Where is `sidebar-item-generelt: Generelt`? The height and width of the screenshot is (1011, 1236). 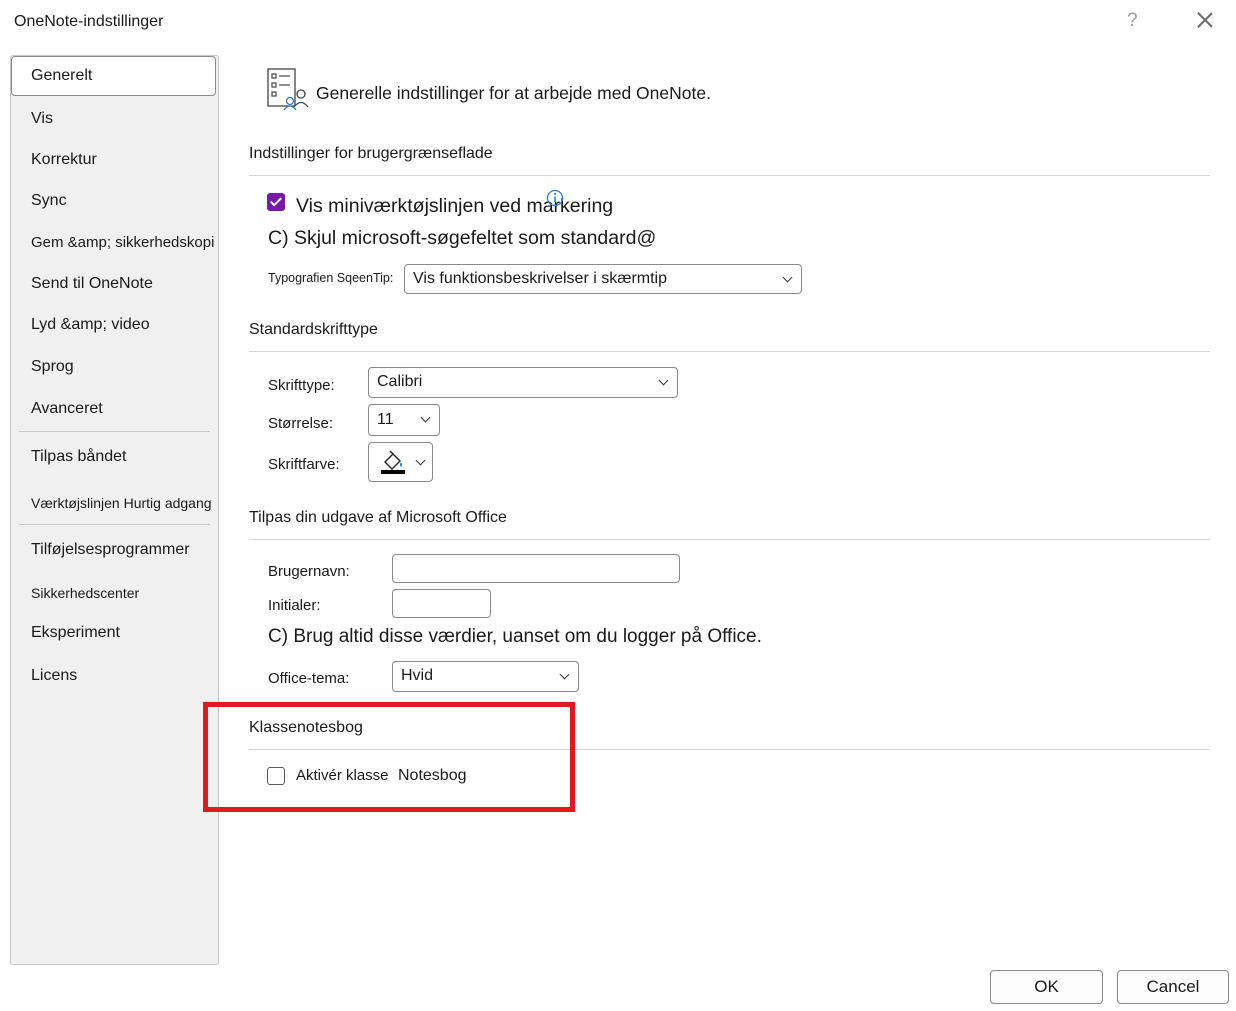 sidebar-item-generelt: Generelt is located at coordinates (113, 76).